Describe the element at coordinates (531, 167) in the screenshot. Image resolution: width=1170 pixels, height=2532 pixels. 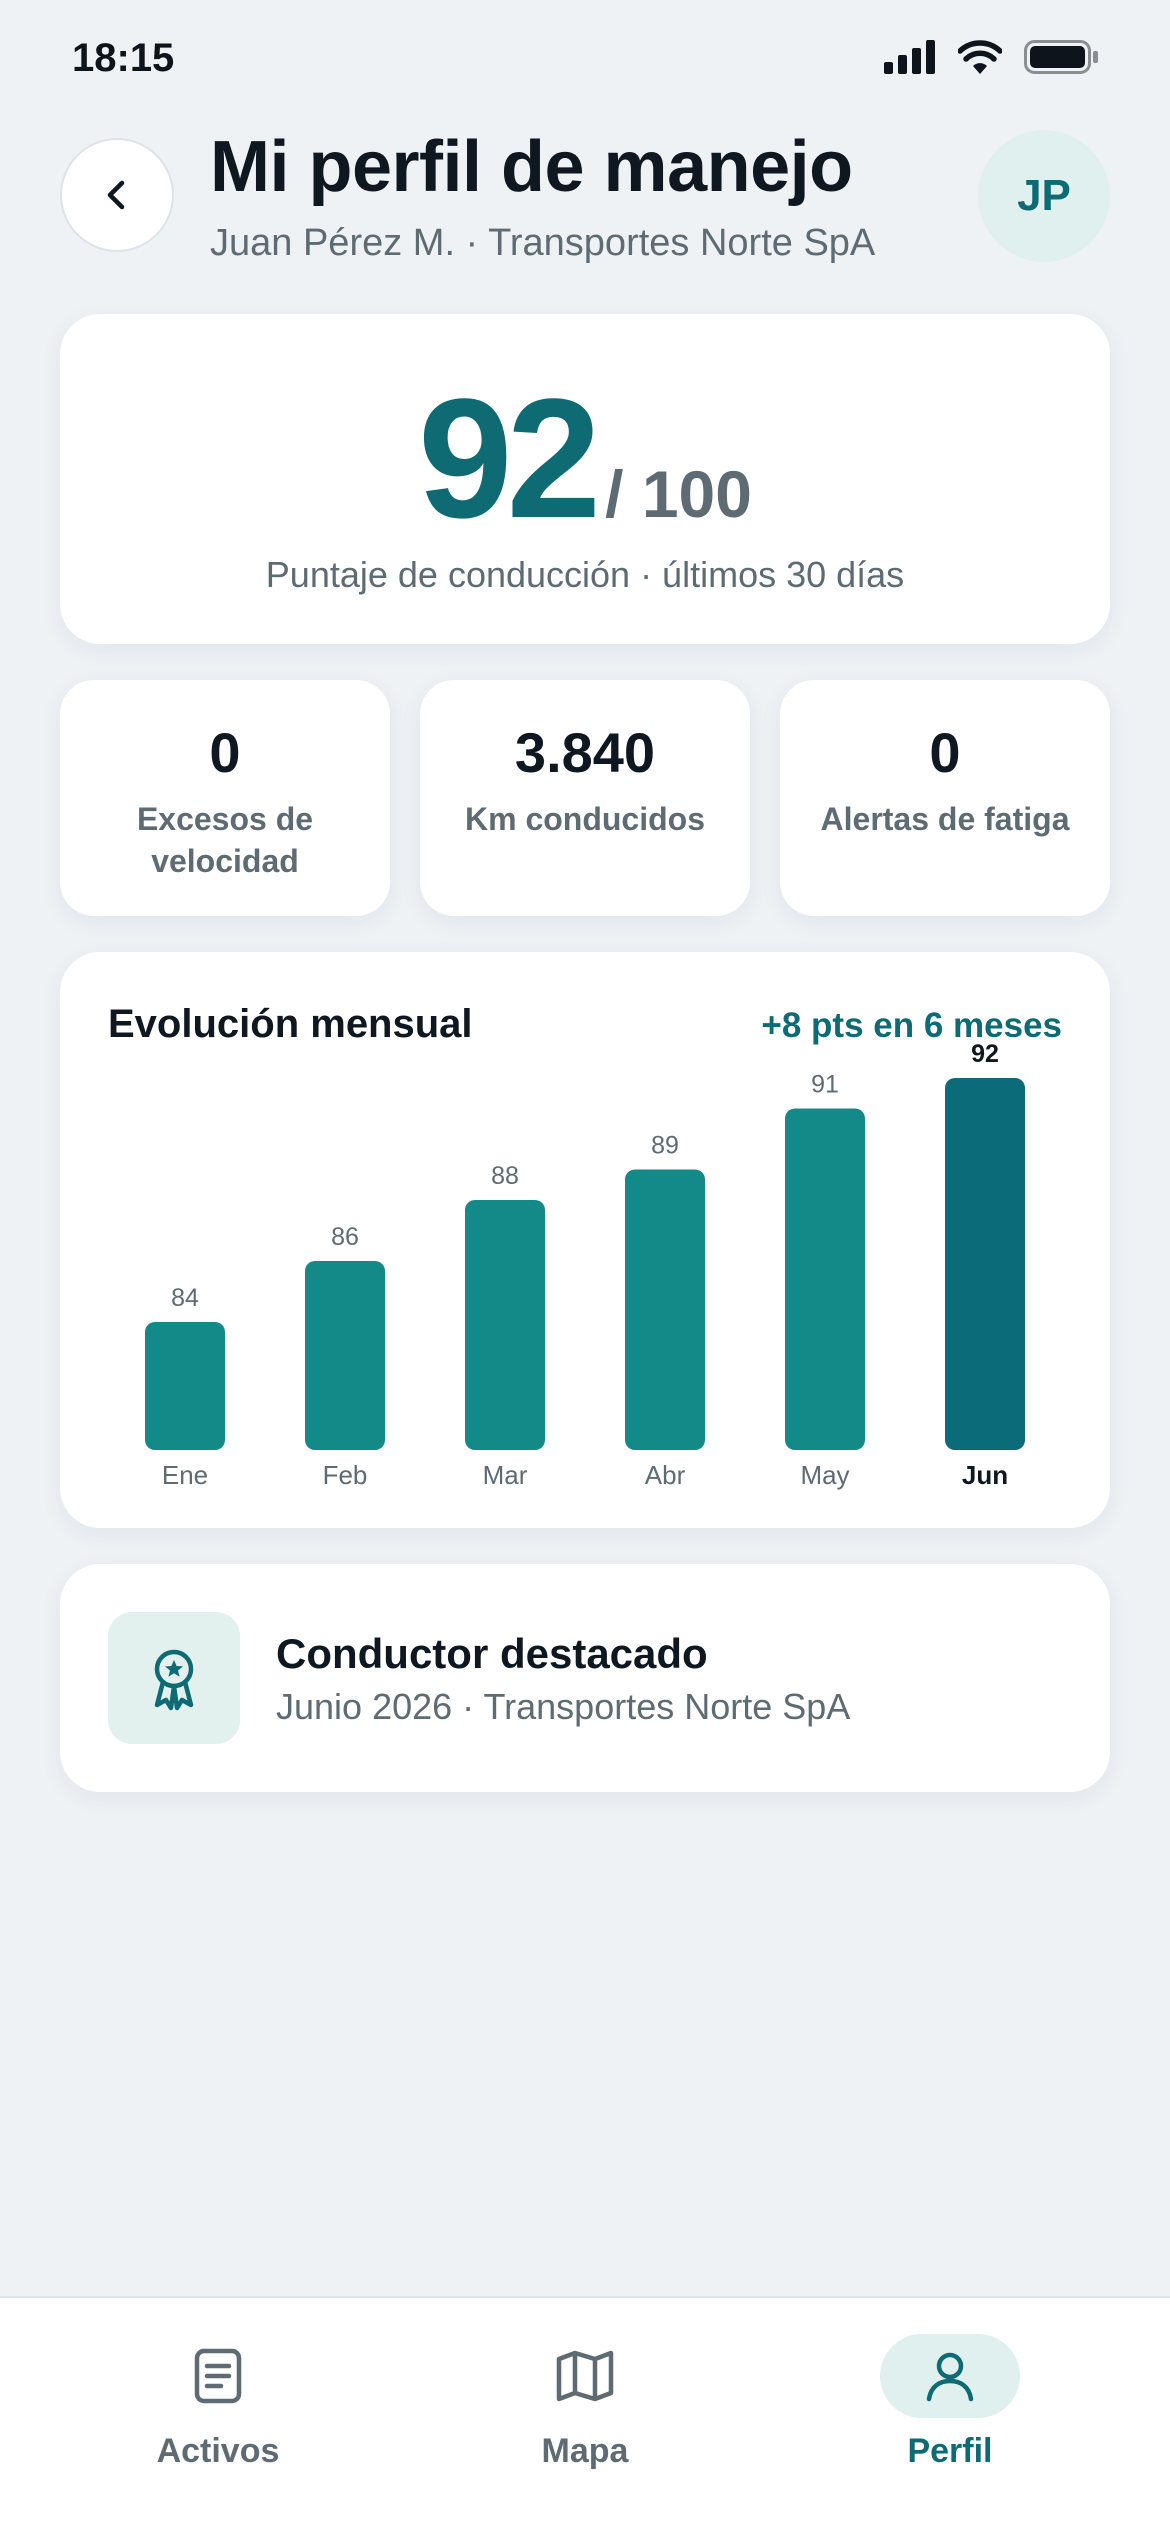
I see `page-title: Mi perfil de manejo` at that location.